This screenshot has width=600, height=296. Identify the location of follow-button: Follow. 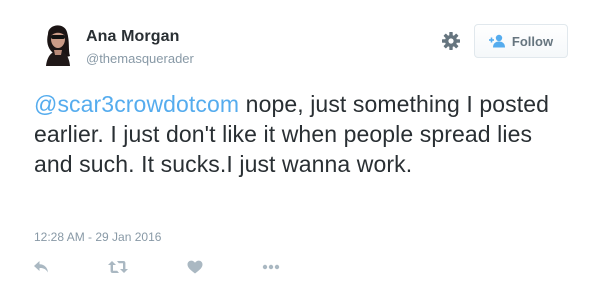
(521, 41).